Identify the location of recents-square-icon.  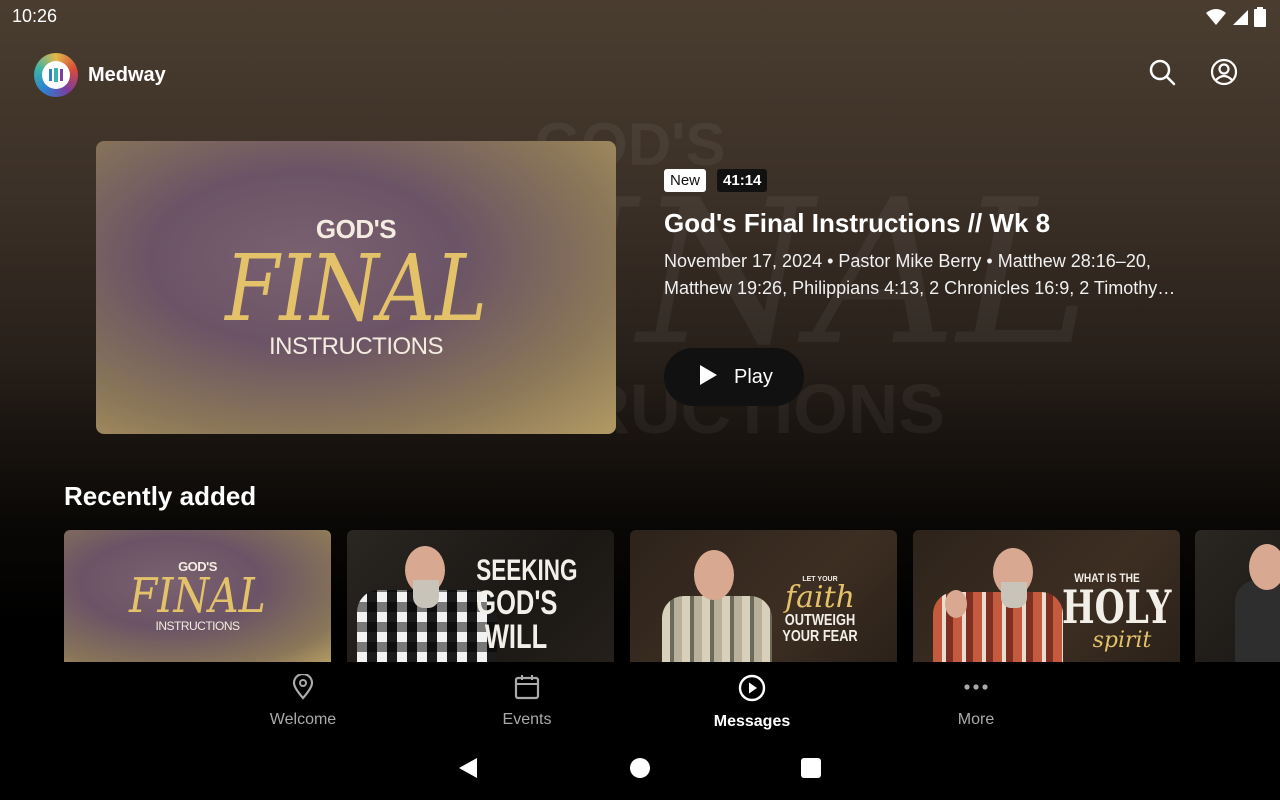
(811, 770).